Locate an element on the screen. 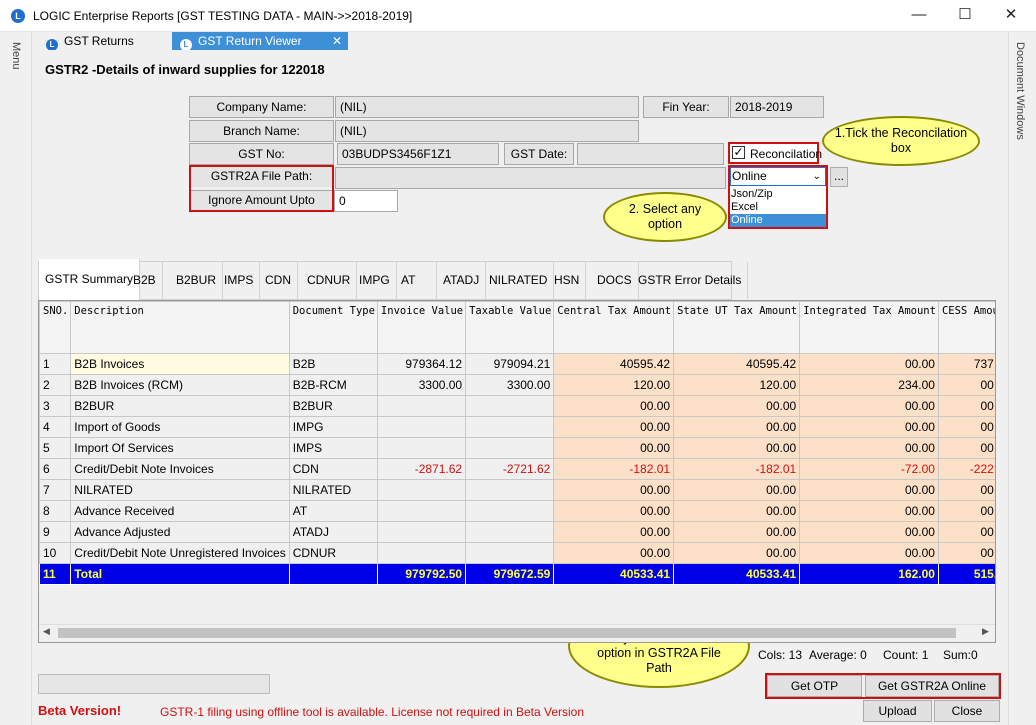 Image resolution: width=1036 pixels, height=725 pixels. tab-nilrated: NILRATED is located at coordinates (519, 280).